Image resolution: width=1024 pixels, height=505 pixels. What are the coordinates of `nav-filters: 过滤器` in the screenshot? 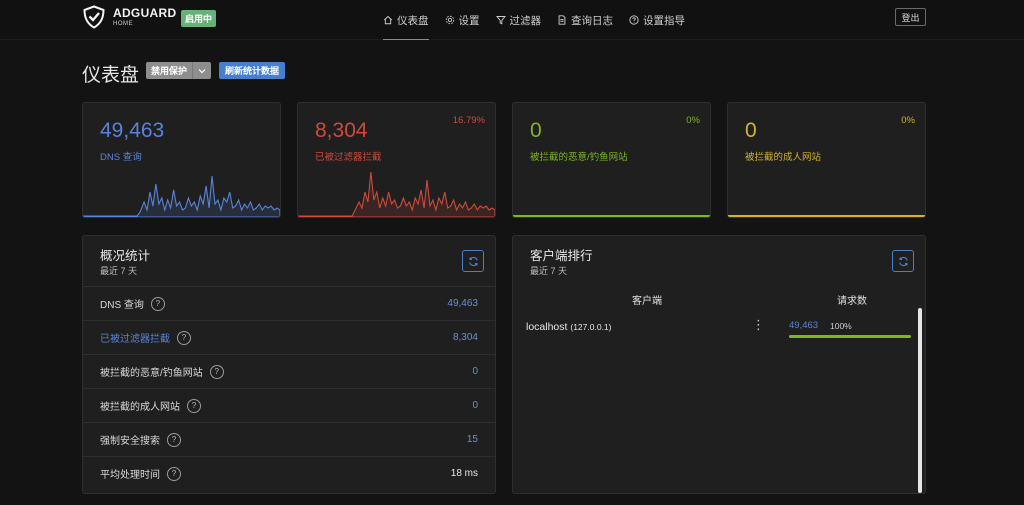 It's located at (518, 20).